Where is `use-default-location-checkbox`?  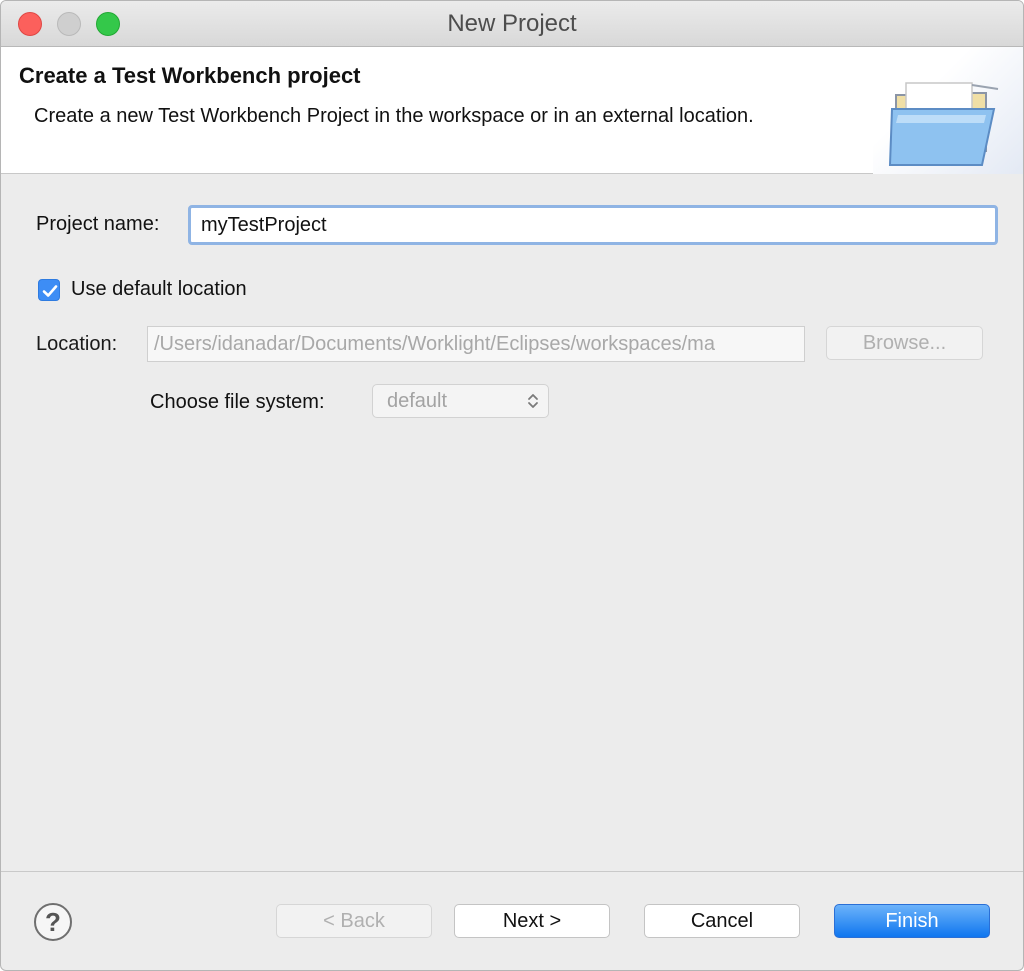
use-default-location-checkbox is located at coordinates (49, 290).